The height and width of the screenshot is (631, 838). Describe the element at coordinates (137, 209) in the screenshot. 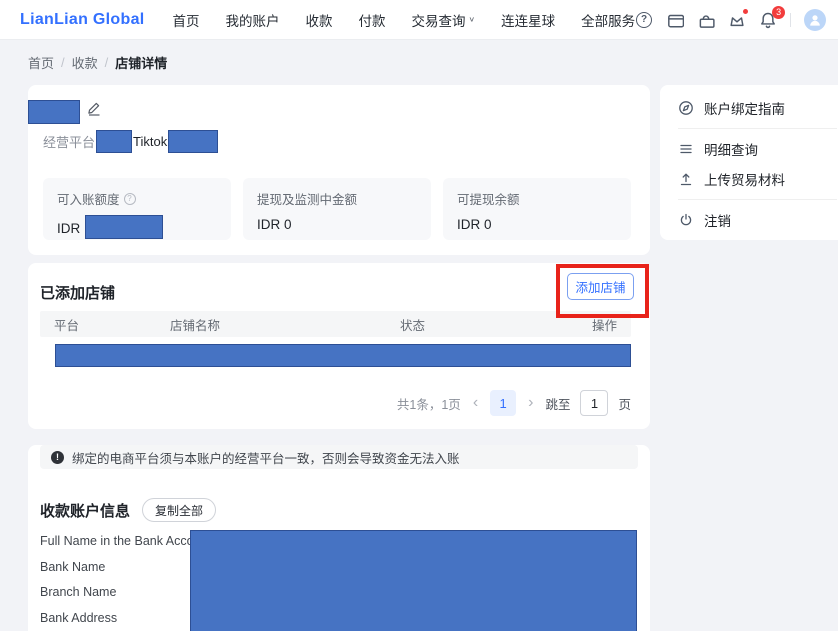

I see `stat-card-creditable-limit: 可入账额度 ? IDR` at that location.